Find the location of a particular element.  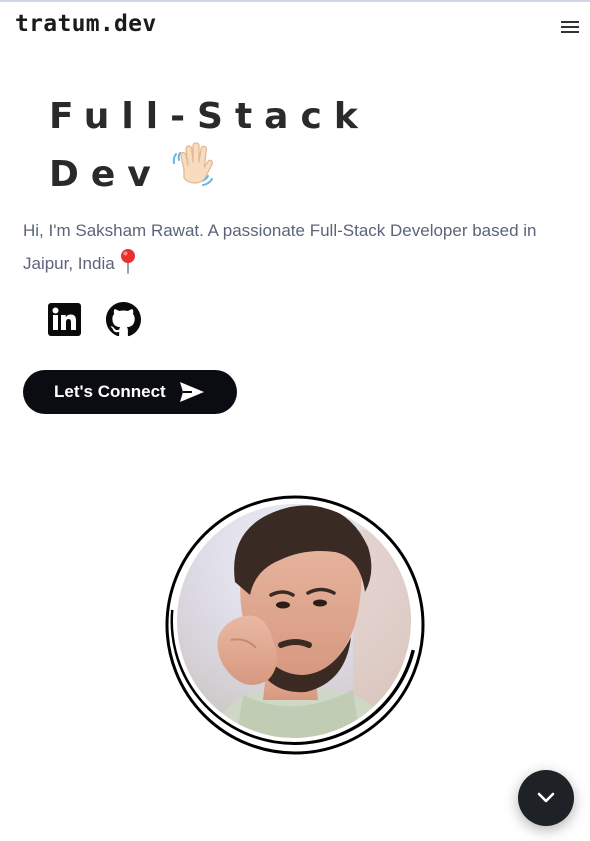

github-icon is located at coordinates (123, 319).